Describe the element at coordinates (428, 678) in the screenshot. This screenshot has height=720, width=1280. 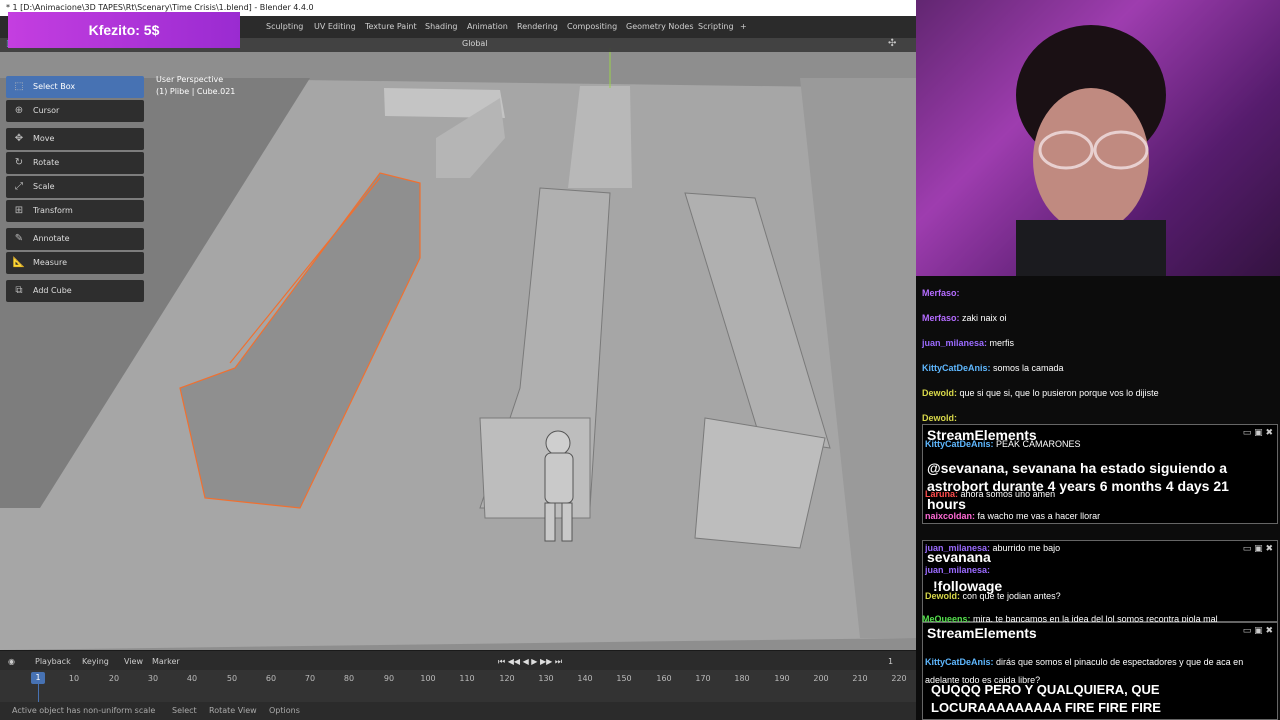
I see `tick-label: 100` at that location.